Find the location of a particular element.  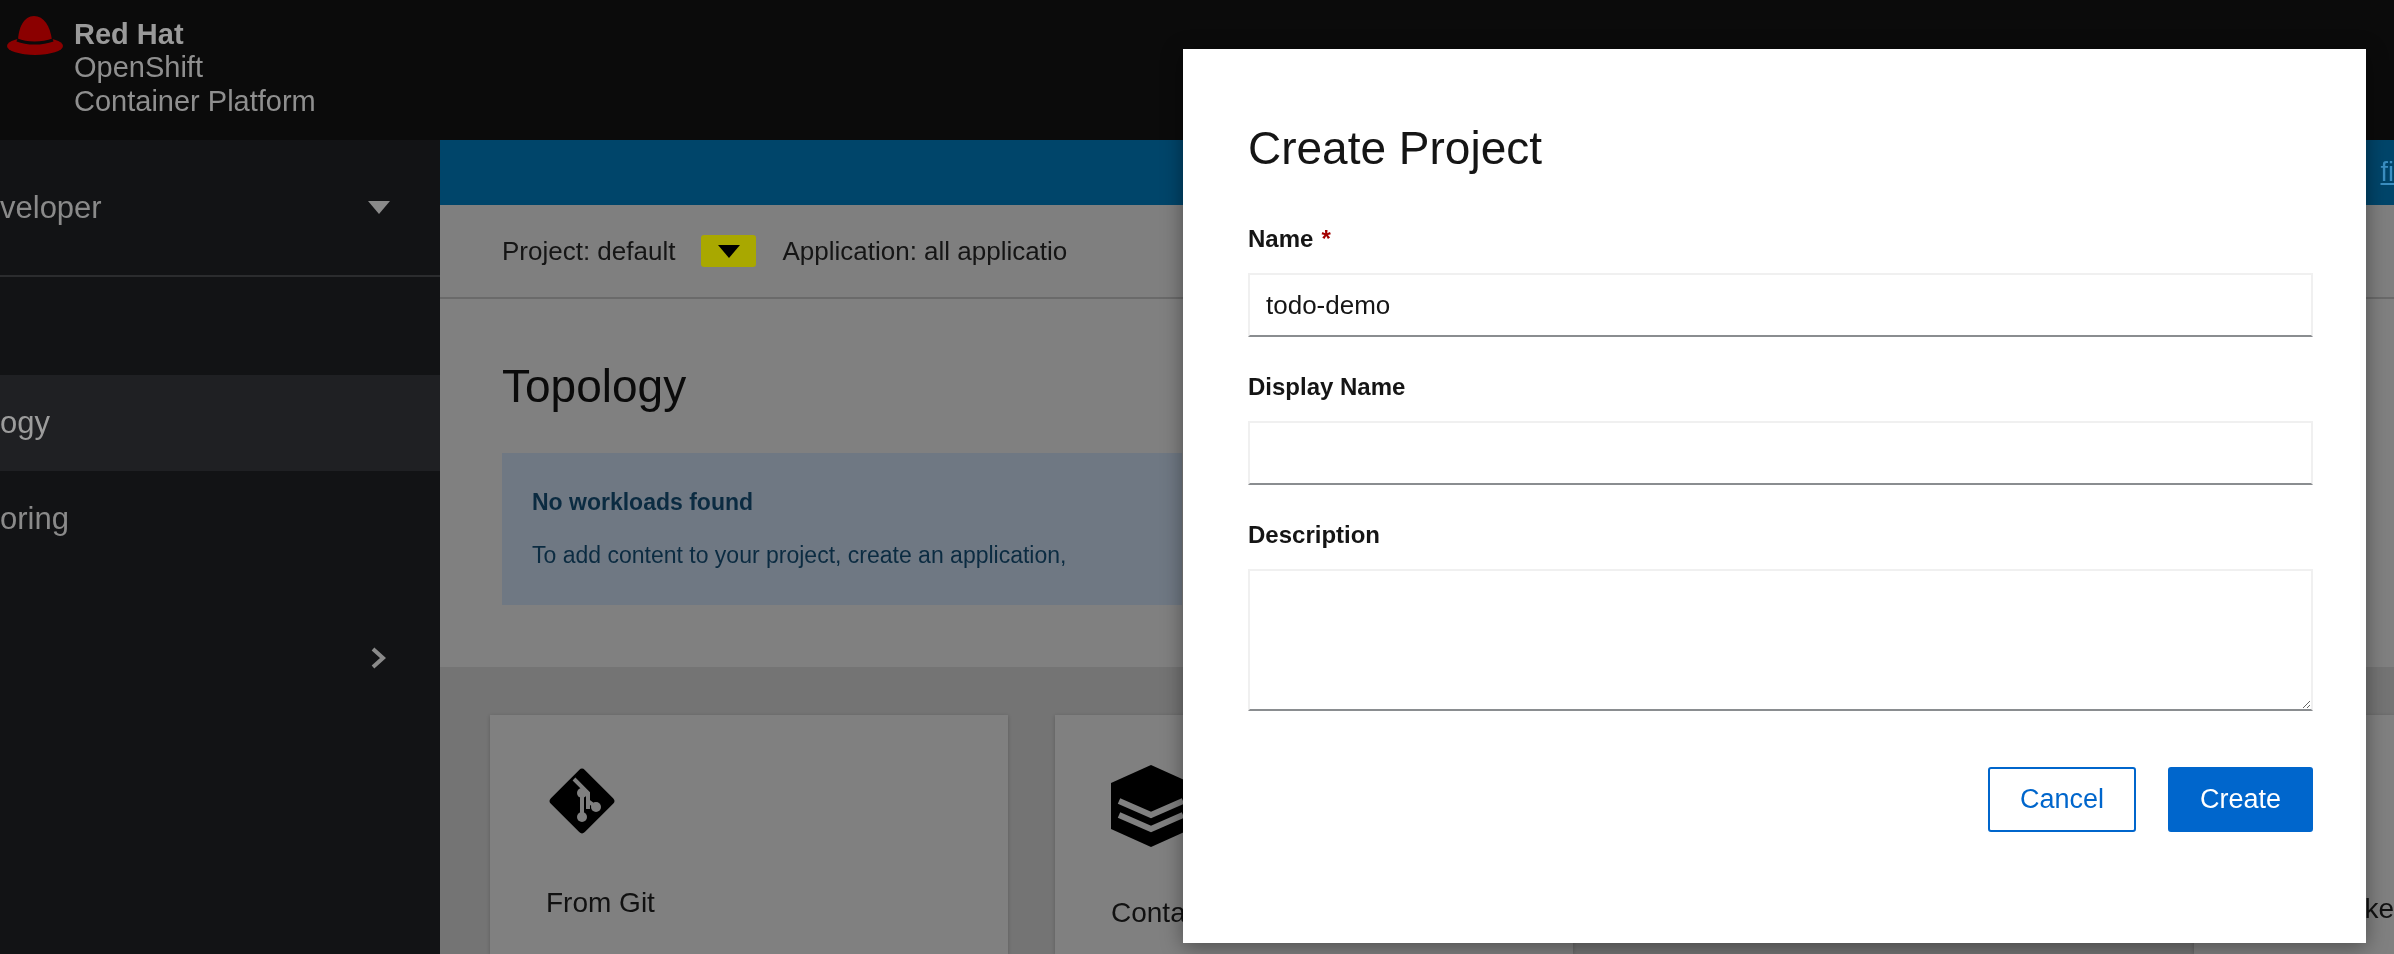

dropdown-toggle is located at coordinates (729, 251).